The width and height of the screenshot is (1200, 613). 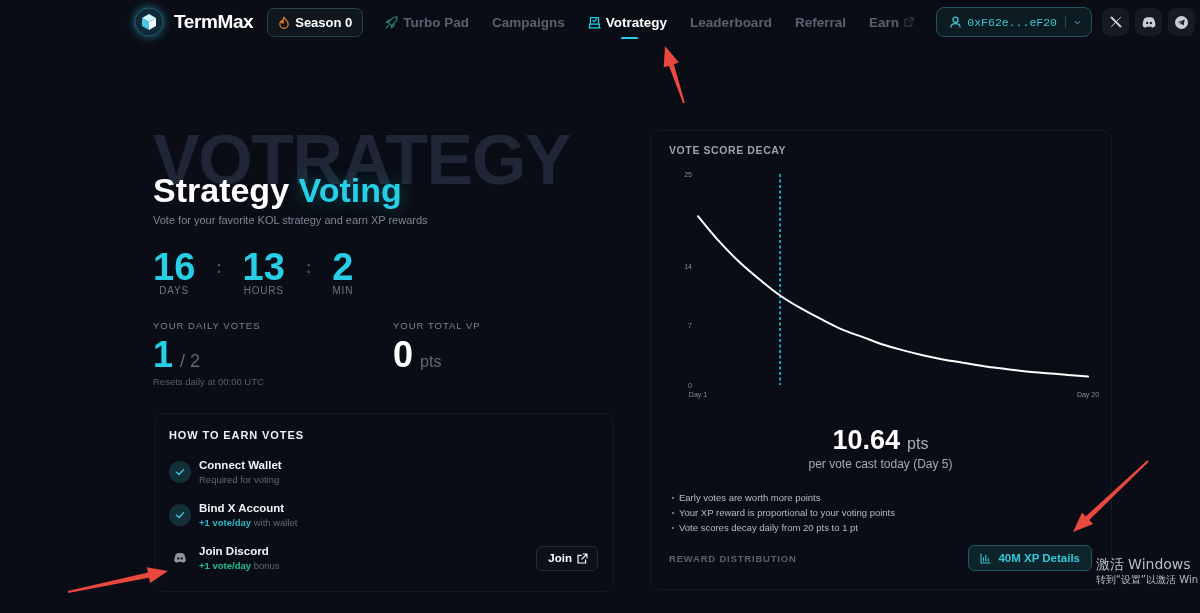 I want to click on stat-label: YOUR DAILY VOTES, so click(x=207, y=326).